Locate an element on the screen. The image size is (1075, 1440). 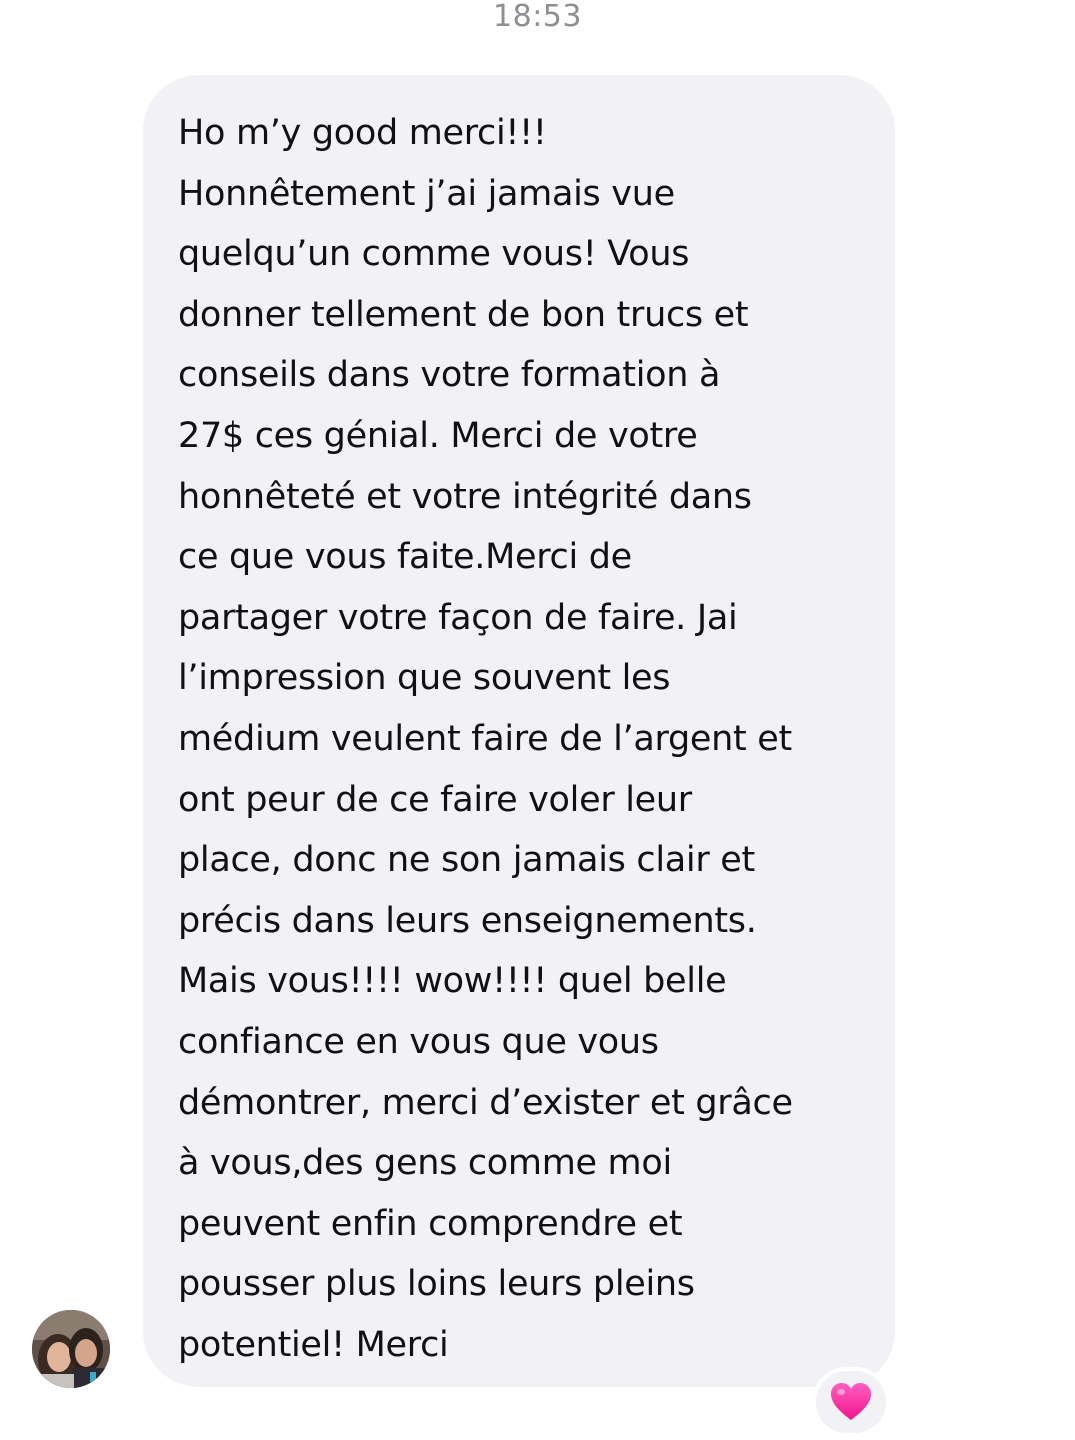
sender-avatar is located at coordinates (71, 1349).